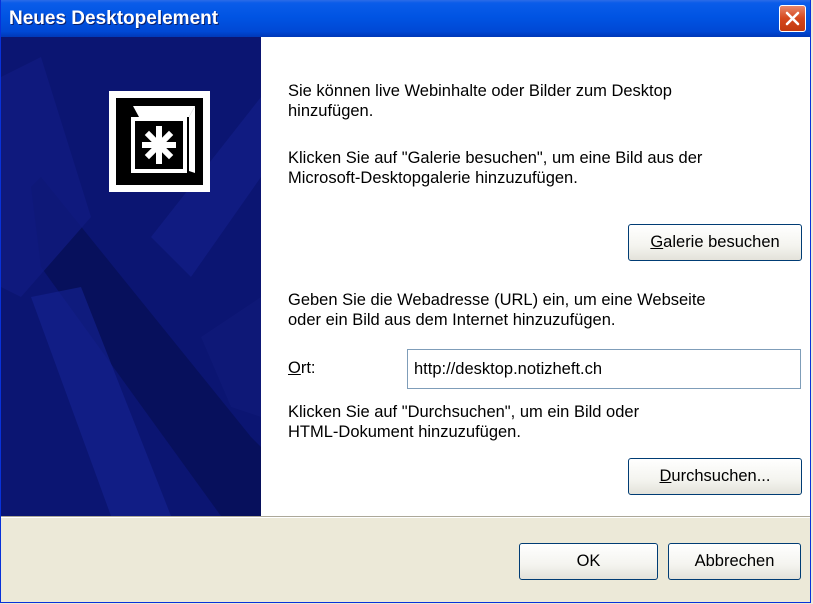 The image size is (813, 604). I want to click on active-desktop-icon, so click(159, 141).